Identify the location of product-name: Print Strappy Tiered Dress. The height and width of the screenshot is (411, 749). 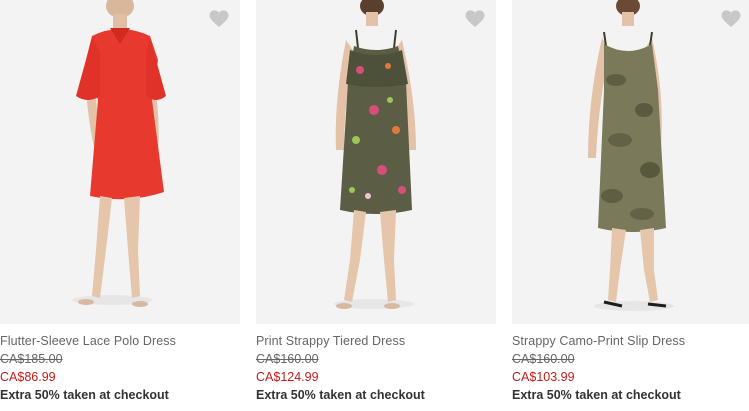
(330, 341).